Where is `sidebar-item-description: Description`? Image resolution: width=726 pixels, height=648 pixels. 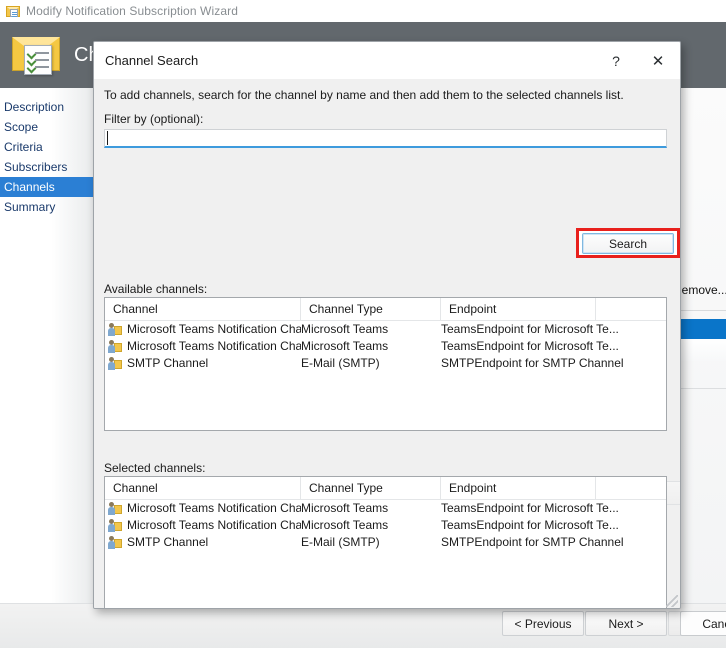
sidebar-item-description: Description is located at coordinates (46, 107).